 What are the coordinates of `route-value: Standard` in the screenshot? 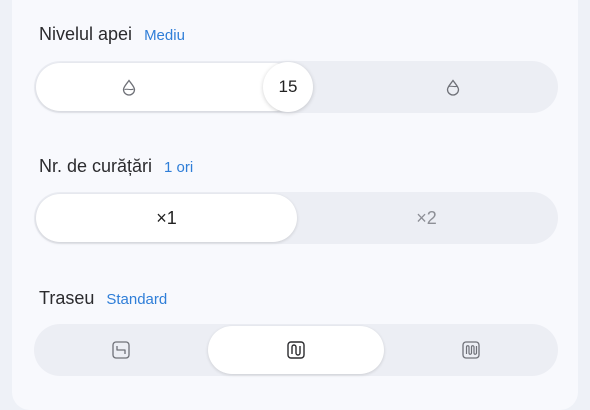 It's located at (137, 299).